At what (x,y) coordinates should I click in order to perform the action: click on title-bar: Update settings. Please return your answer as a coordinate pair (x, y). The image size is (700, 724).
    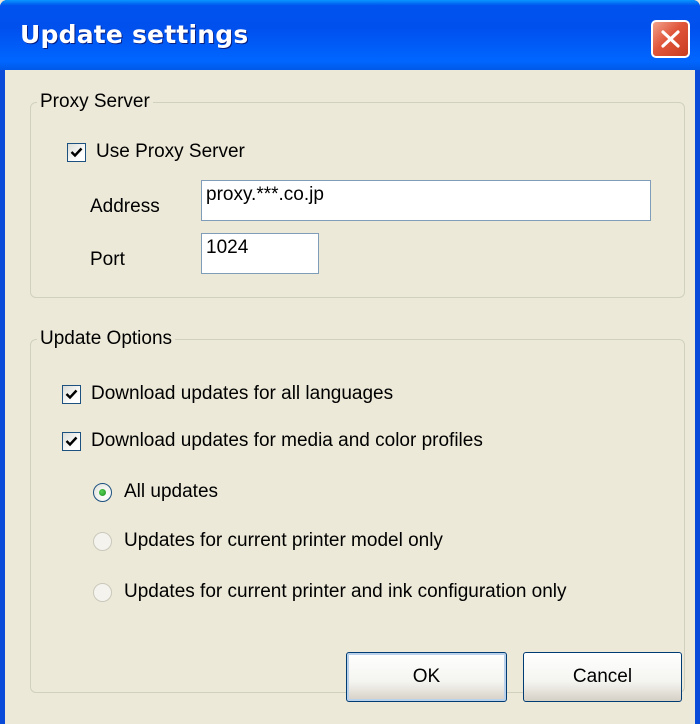
    Looking at the image, I should click on (350, 35).